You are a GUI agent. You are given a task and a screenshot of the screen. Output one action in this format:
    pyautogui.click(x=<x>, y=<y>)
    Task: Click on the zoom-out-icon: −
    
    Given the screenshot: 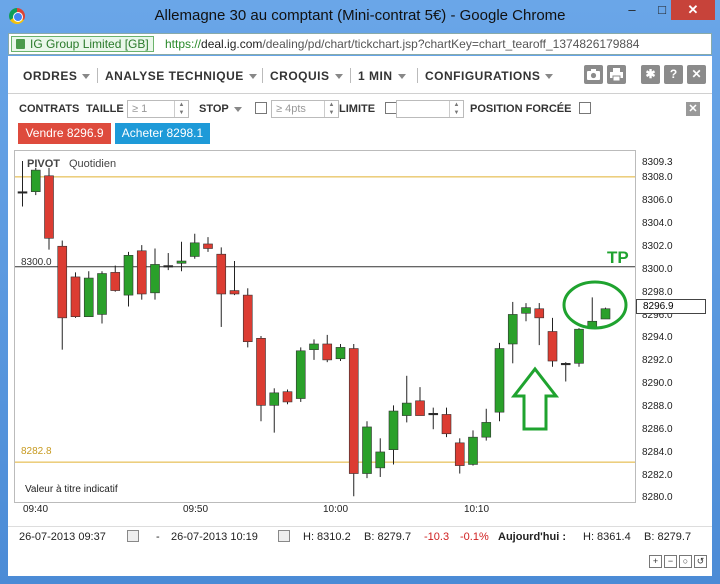 What is the action you would take?
    pyautogui.click(x=670, y=561)
    